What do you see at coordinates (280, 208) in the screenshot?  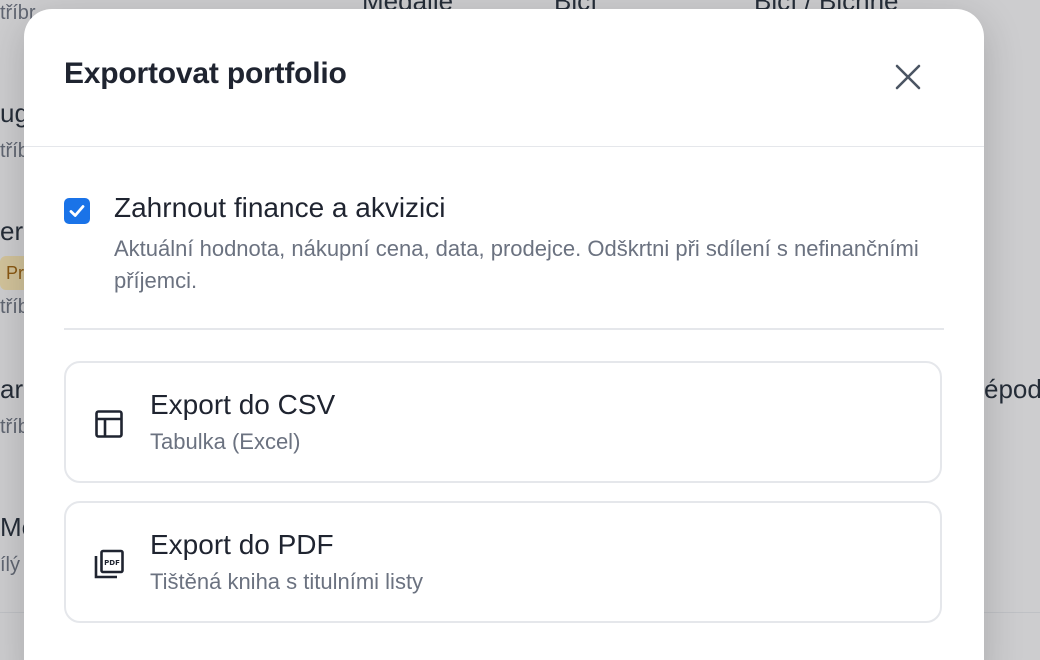 I see `include-finance-label: Zahrnout finance a akvizici` at bounding box center [280, 208].